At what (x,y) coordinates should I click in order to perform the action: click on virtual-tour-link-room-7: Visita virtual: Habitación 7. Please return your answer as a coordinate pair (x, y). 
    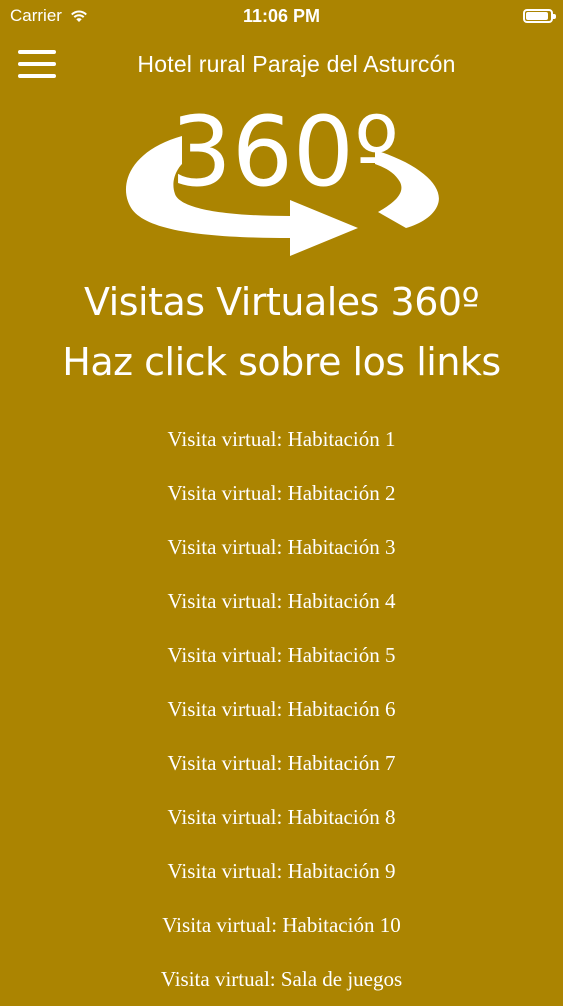
    Looking at the image, I should click on (282, 763).